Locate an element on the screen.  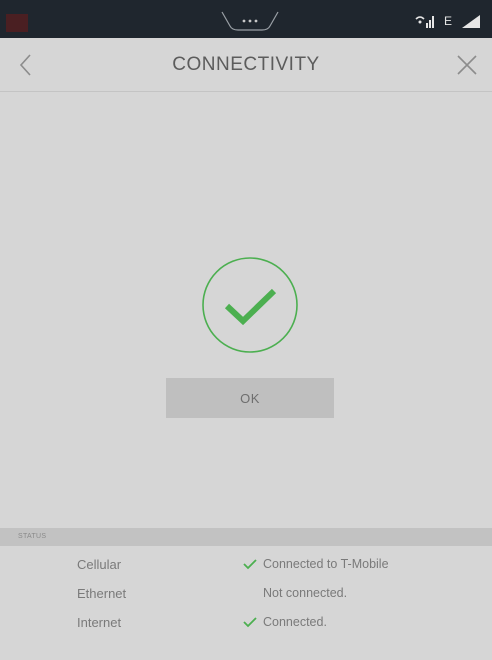
system-icons: E is located at coordinates (448, 21).